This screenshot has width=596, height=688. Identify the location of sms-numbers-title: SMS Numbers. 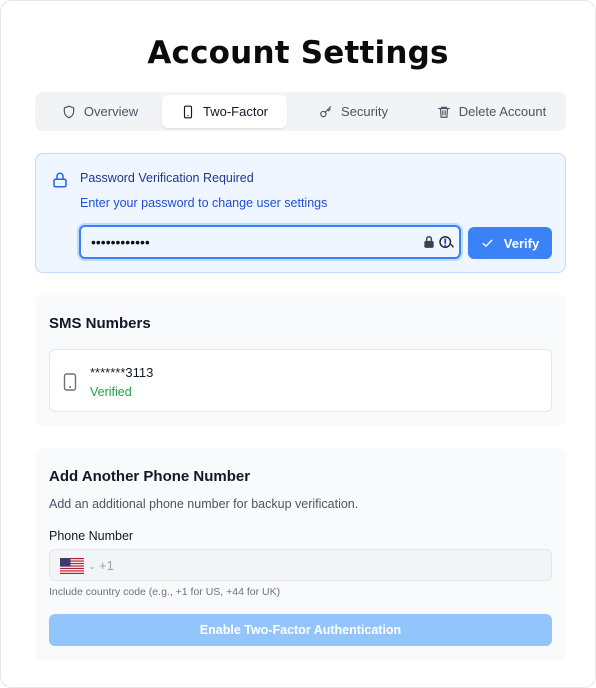
(100, 323).